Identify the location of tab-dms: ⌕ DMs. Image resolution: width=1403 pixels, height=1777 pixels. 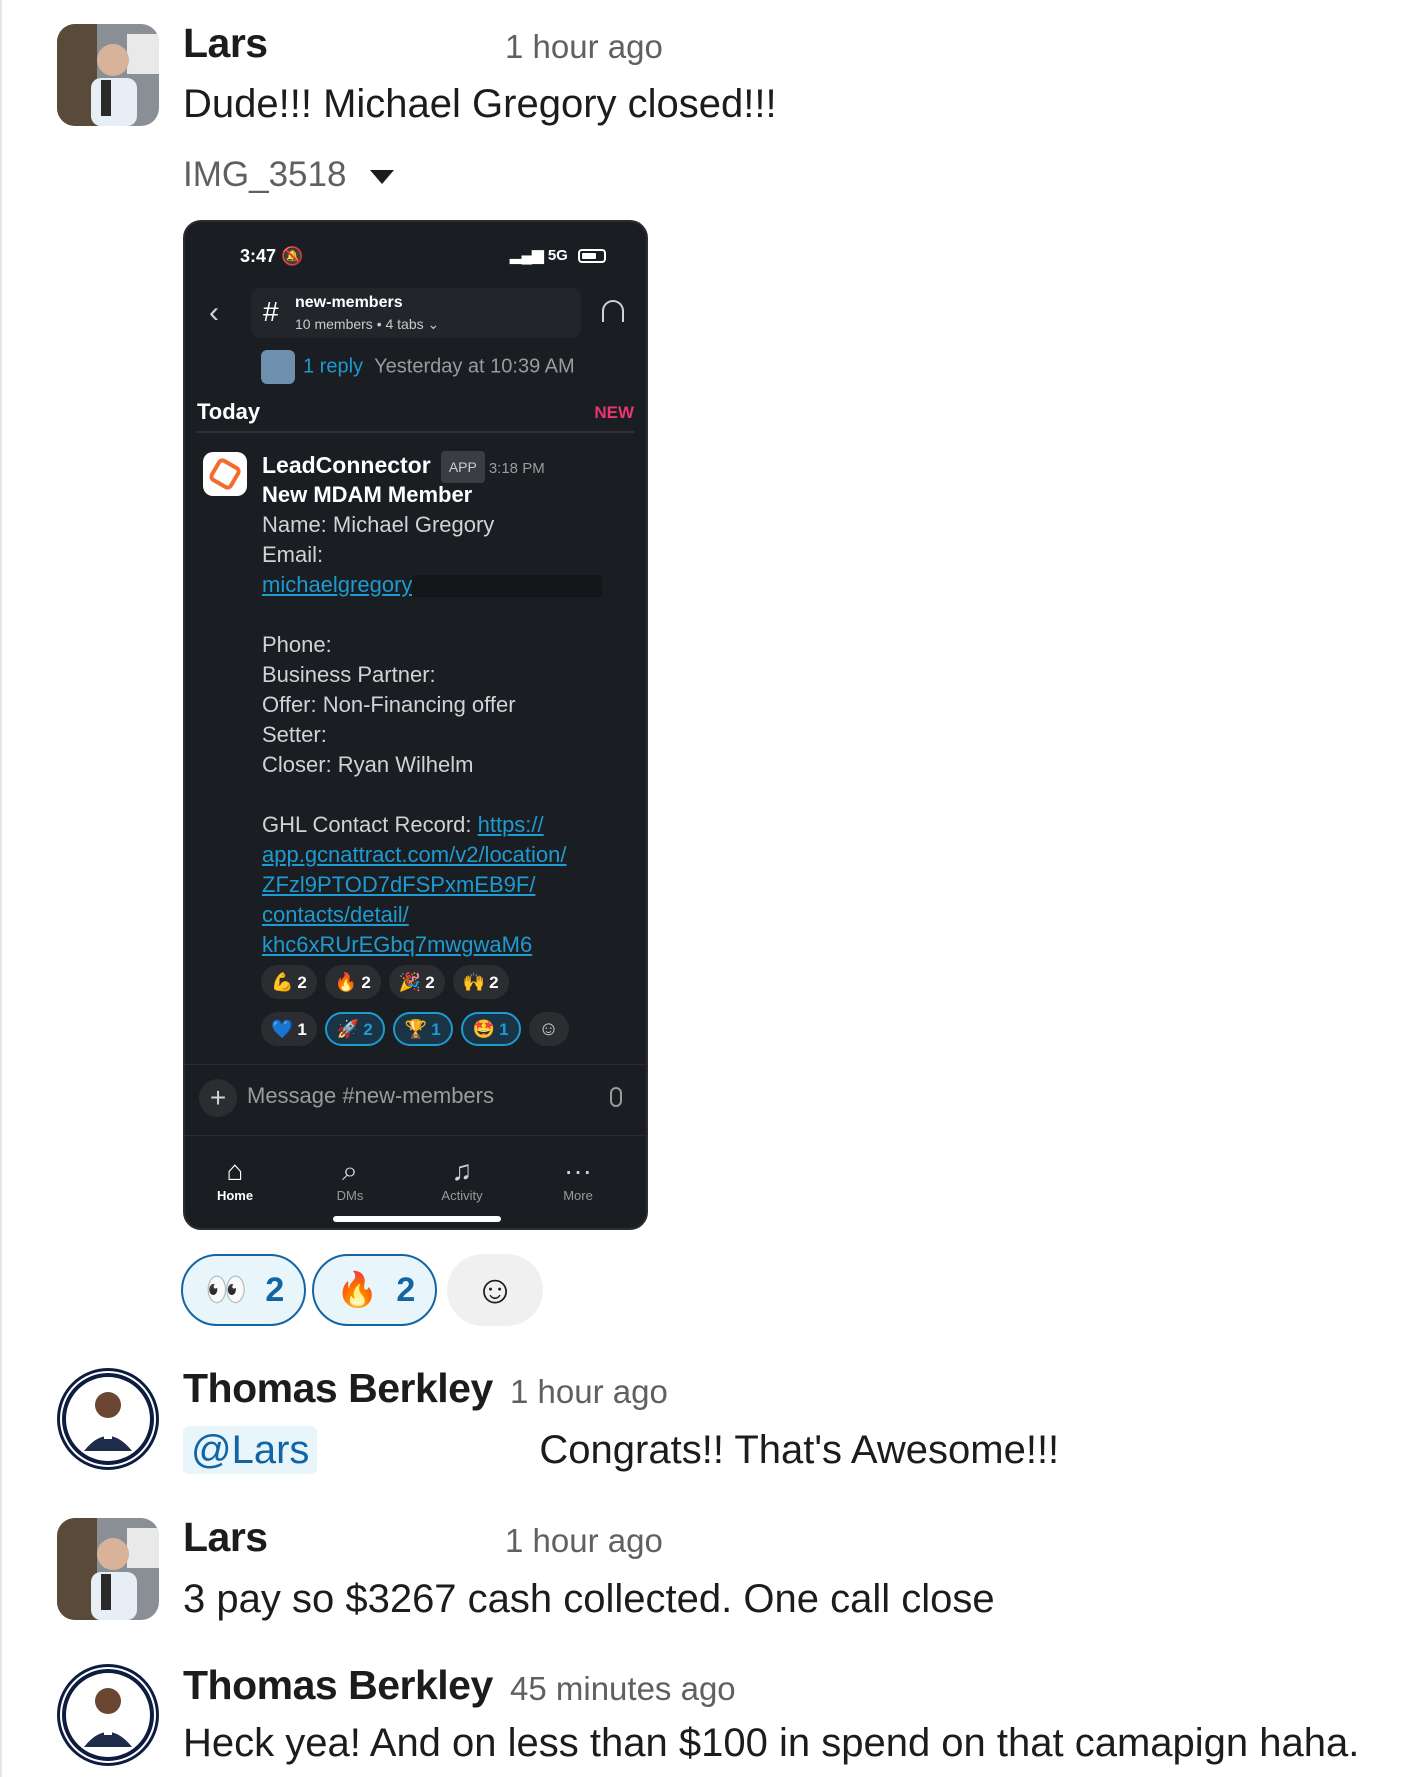
(350, 1178).